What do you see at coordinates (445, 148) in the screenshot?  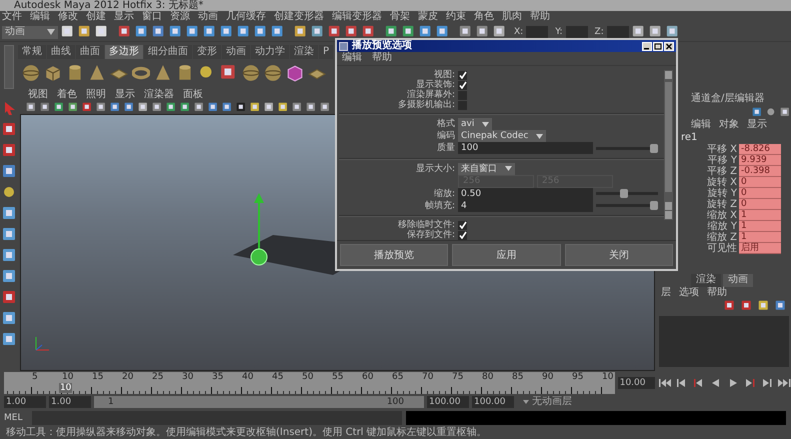 I see `option-label: 质量` at bounding box center [445, 148].